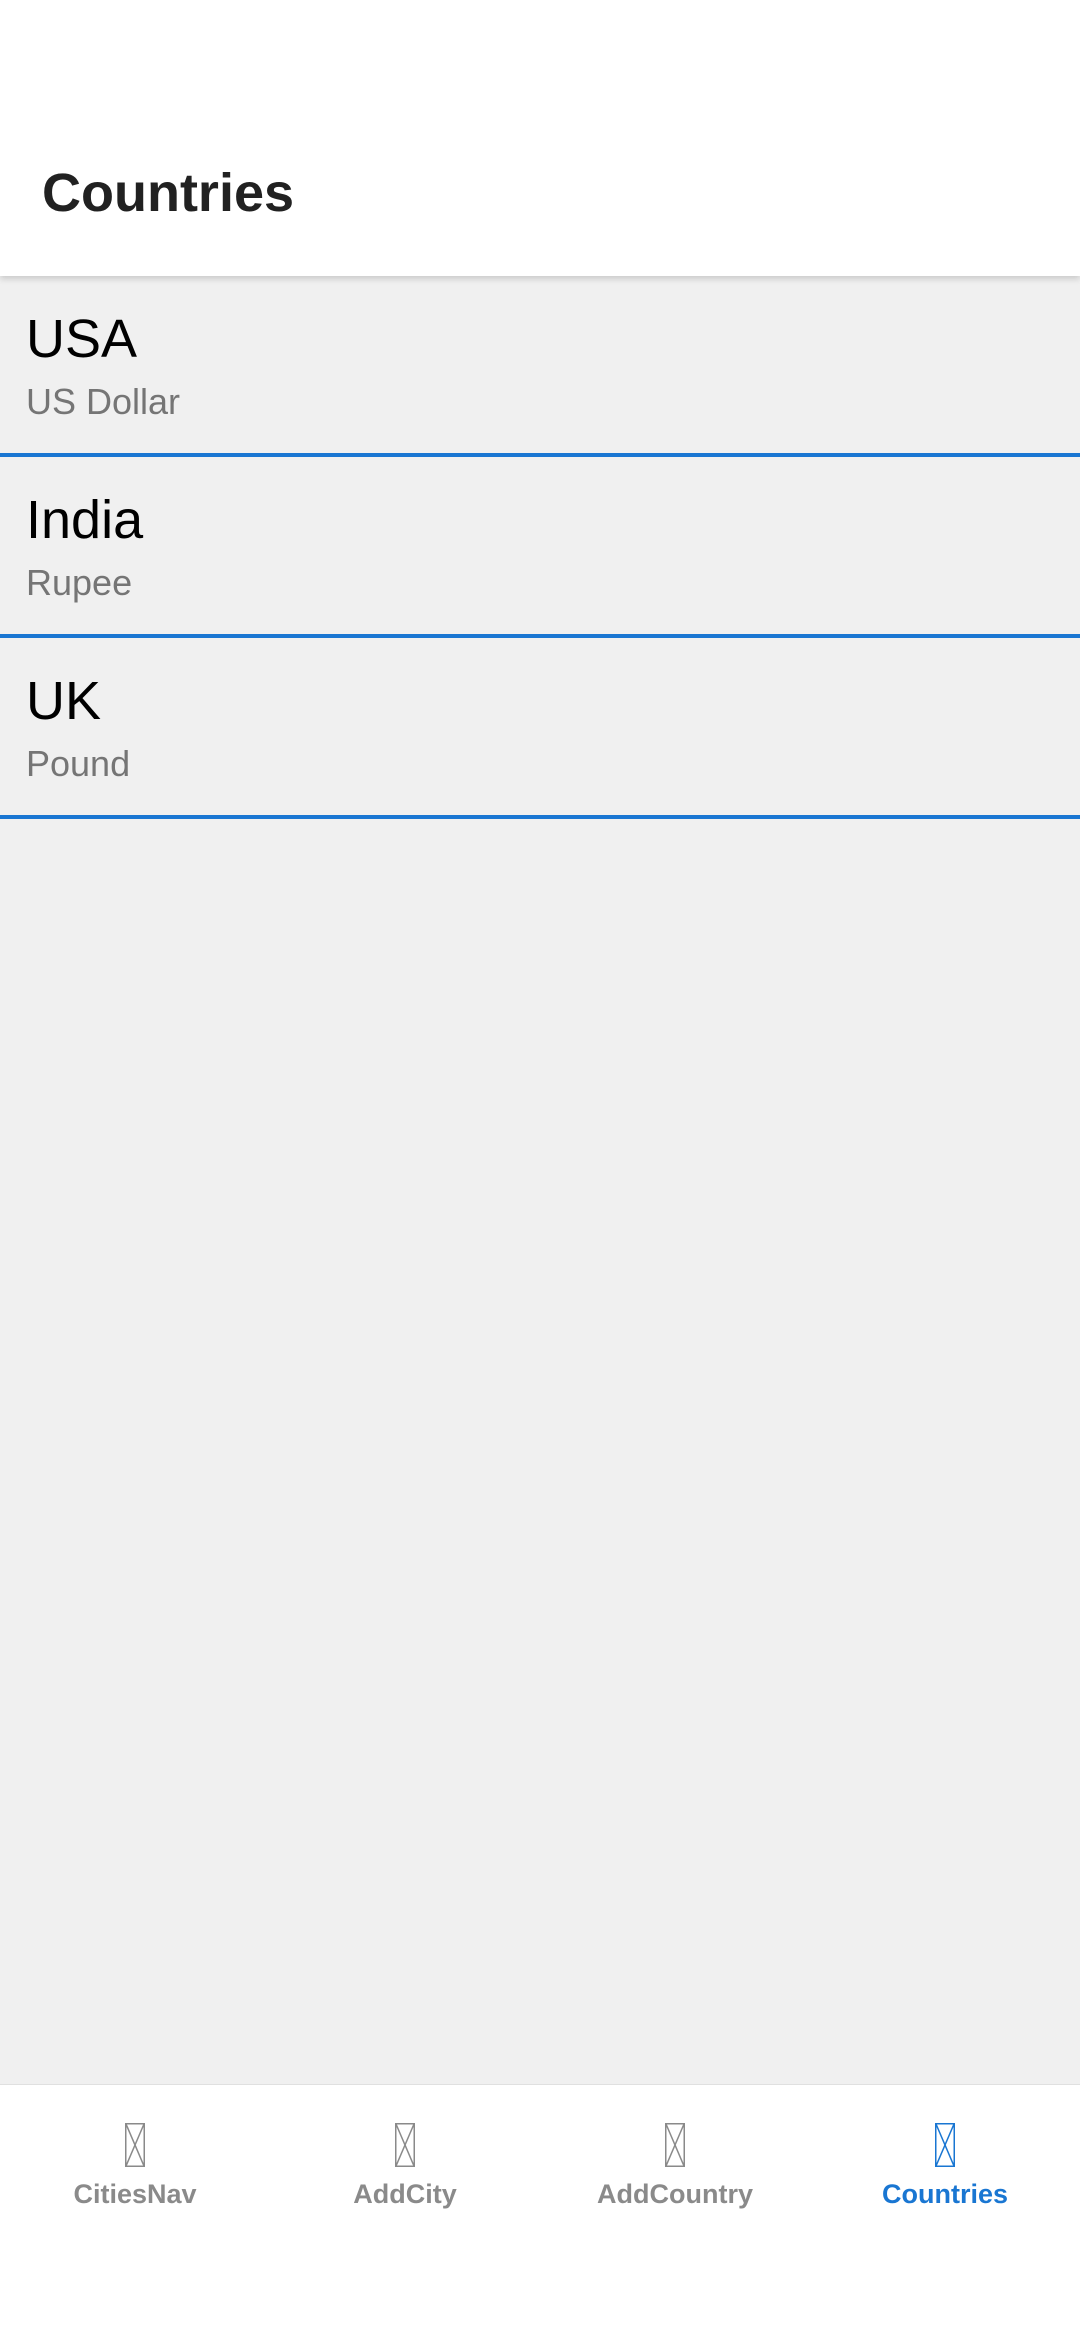 The height and width of the screenshot is (2341, 1080). What do you see at coordinates (78, 763) in the screenshot?
I see `country-currency: Pound` at bounding box center [78, 763].